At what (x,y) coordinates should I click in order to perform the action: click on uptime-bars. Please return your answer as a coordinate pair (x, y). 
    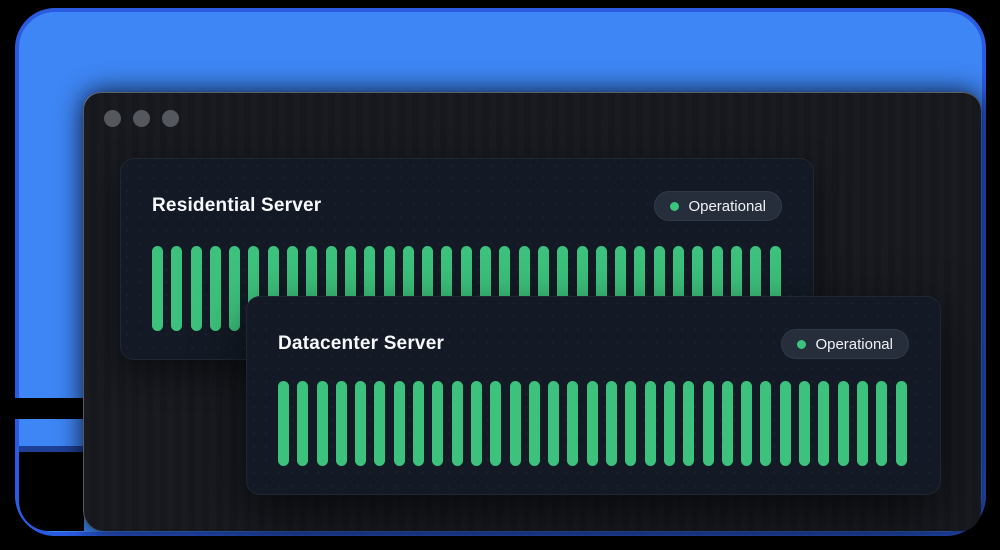
    Looking at the image, I should click on (593, 423).